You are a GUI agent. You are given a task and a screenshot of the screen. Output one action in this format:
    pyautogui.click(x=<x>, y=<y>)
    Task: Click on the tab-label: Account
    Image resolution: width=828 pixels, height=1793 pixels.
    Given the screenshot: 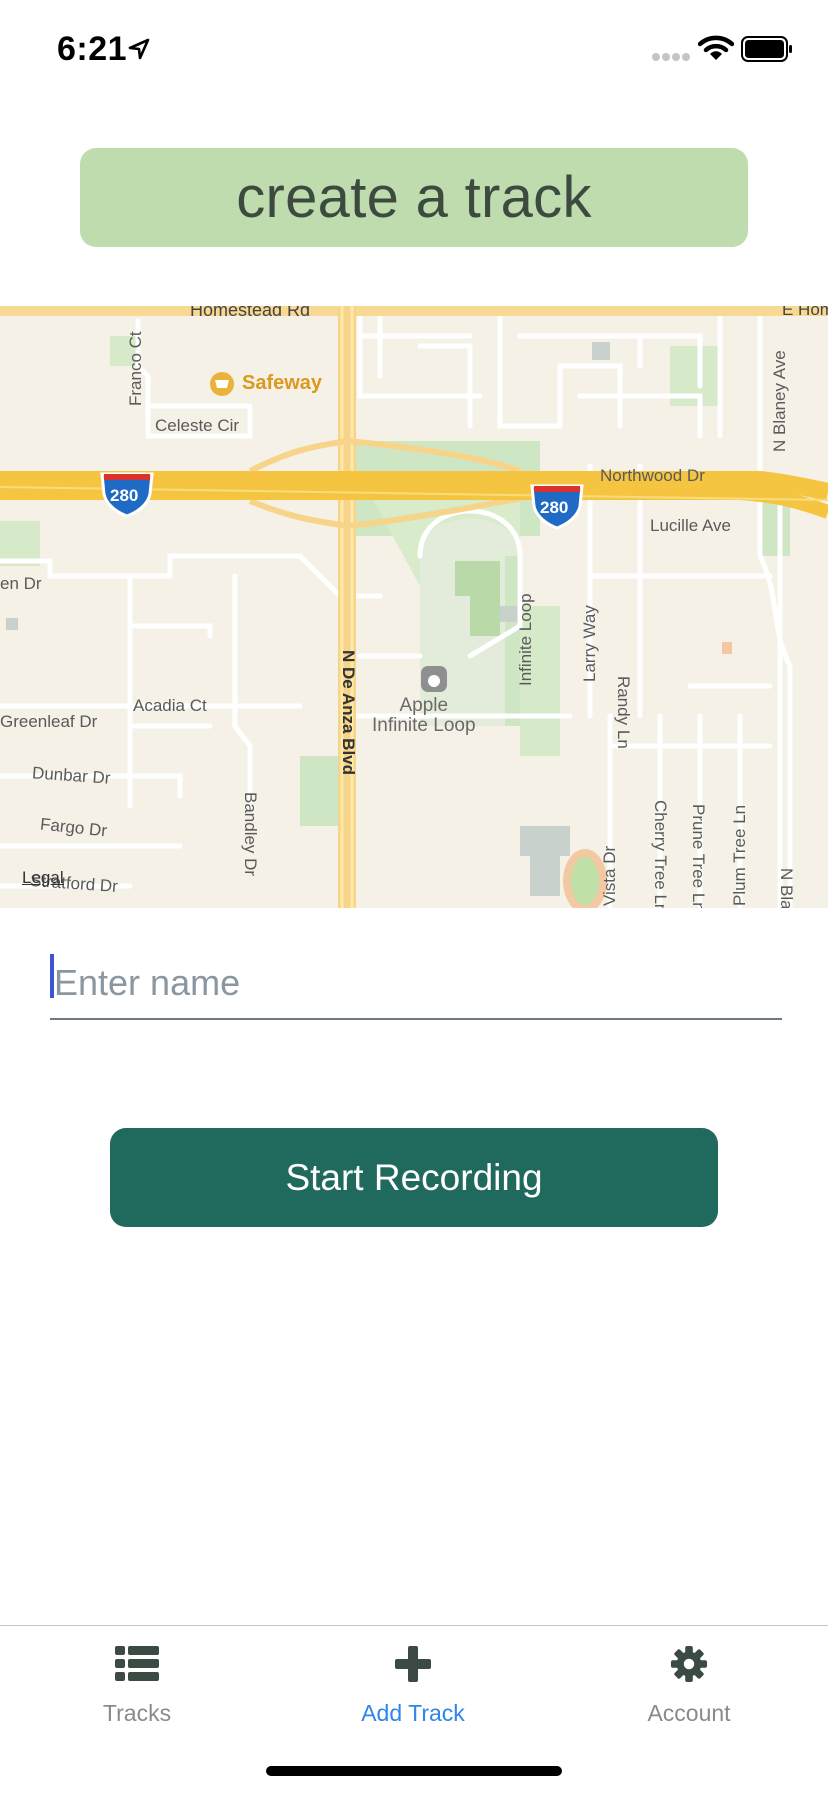 What is the action you would take?
    pyautogui.click(x=689, y=1713)
    